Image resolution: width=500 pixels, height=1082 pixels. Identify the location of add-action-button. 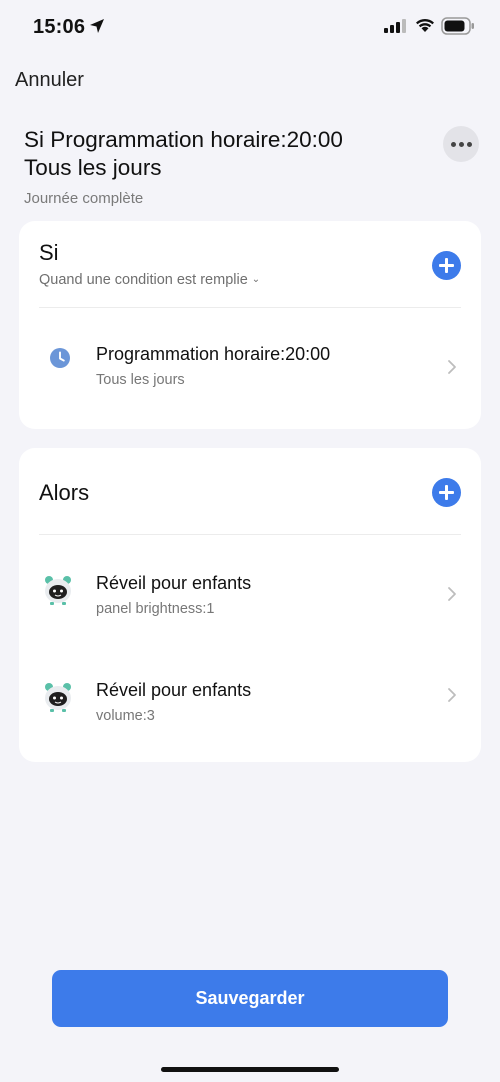
(446, 492).